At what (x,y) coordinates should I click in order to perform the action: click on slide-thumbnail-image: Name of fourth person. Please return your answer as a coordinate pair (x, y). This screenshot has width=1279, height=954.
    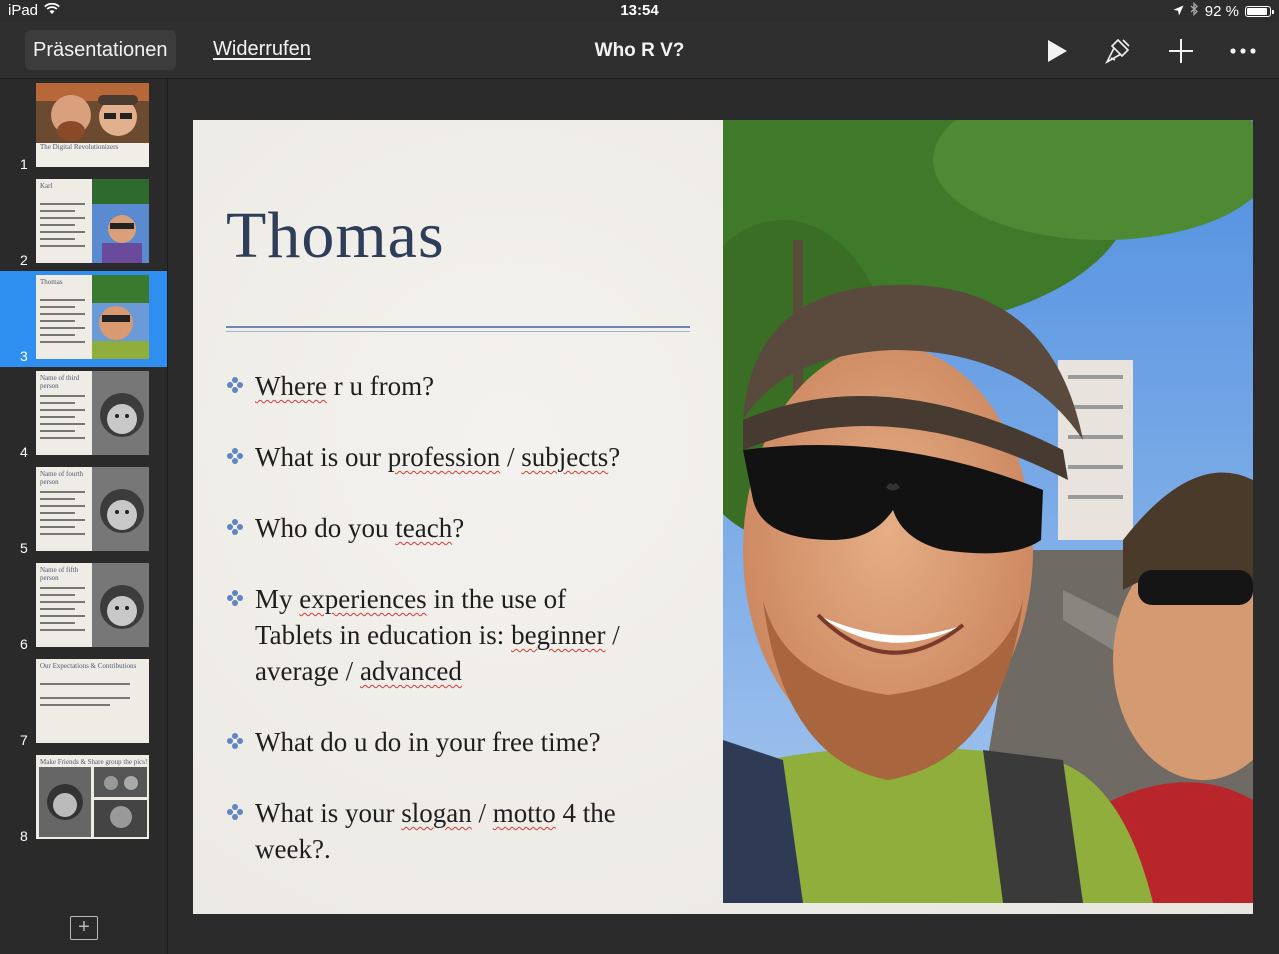
    Looking at the image, I should click on (92, 509).